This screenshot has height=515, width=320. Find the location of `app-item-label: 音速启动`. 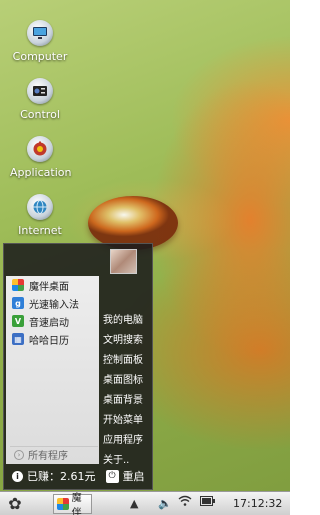

app-item-label: 音速启动 is located at coordinates (49, 323).